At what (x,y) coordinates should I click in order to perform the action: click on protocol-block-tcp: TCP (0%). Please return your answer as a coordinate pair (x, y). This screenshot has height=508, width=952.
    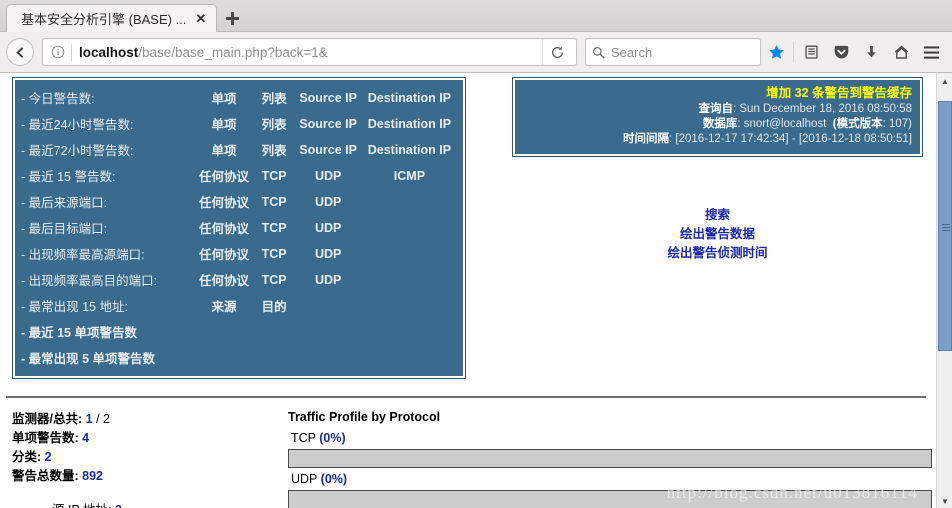
    Looking at the image, I should click on (610, 449).